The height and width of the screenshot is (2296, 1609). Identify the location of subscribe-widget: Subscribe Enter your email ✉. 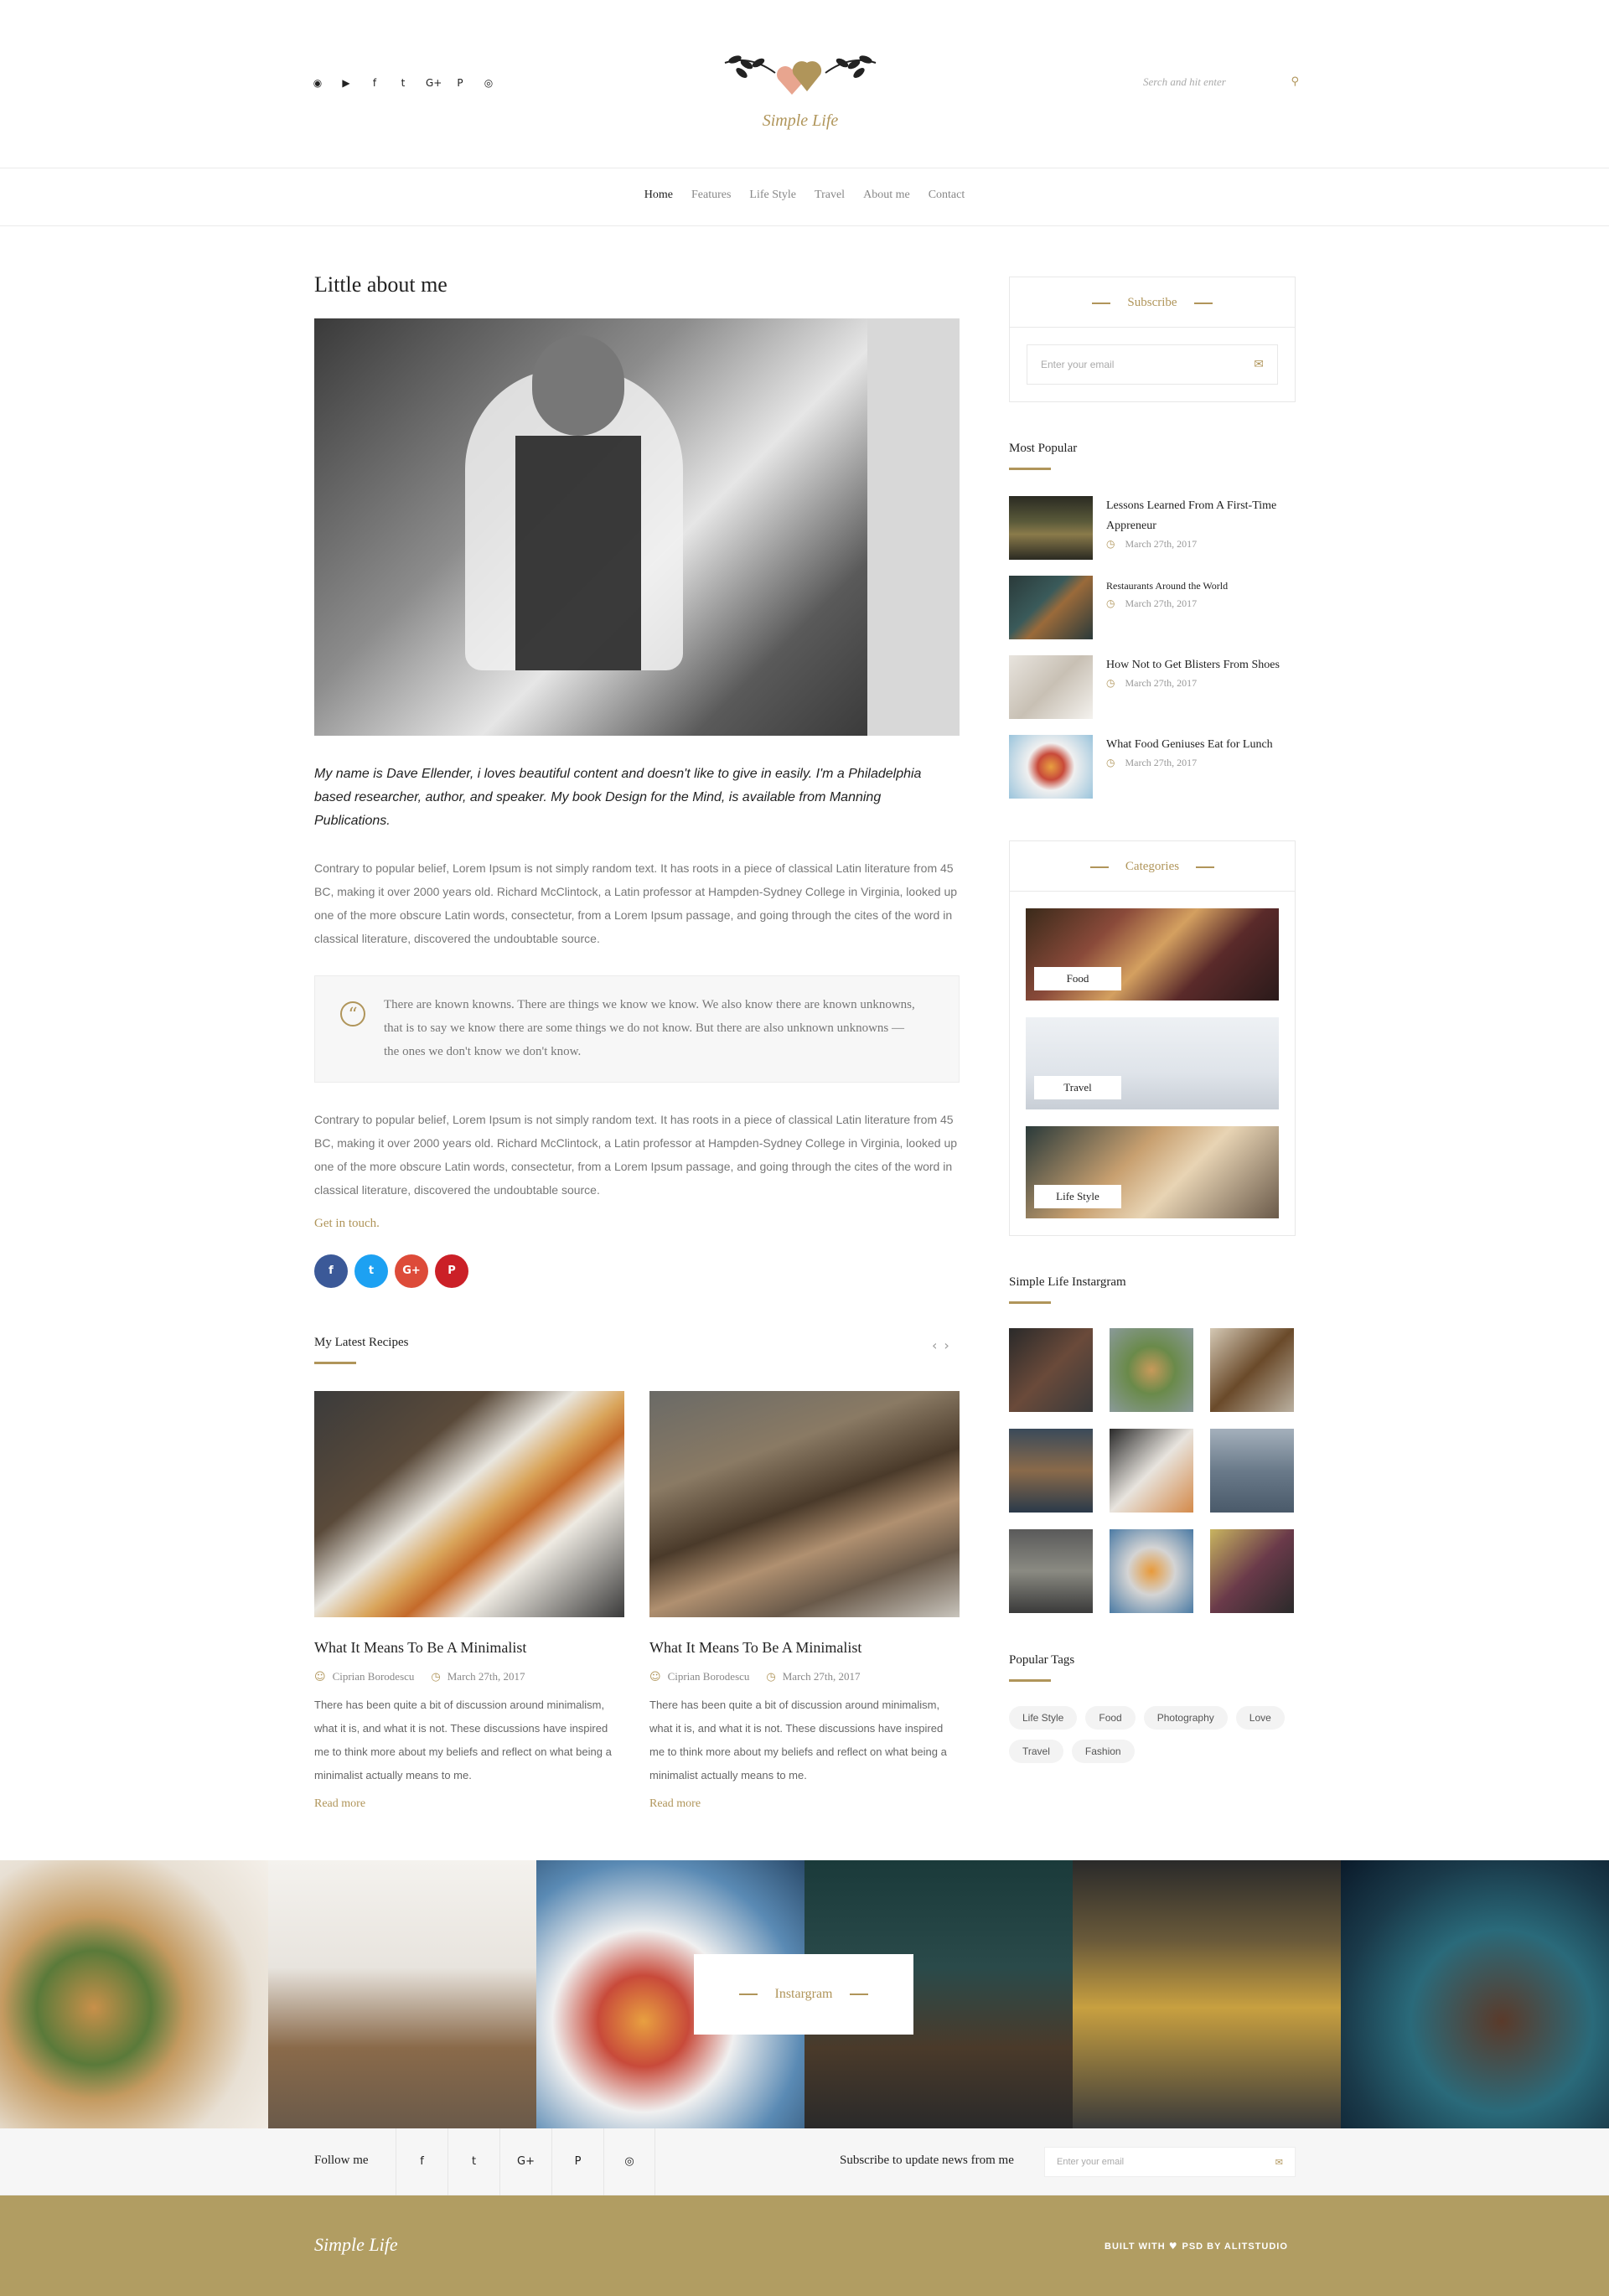
(1152, 340).